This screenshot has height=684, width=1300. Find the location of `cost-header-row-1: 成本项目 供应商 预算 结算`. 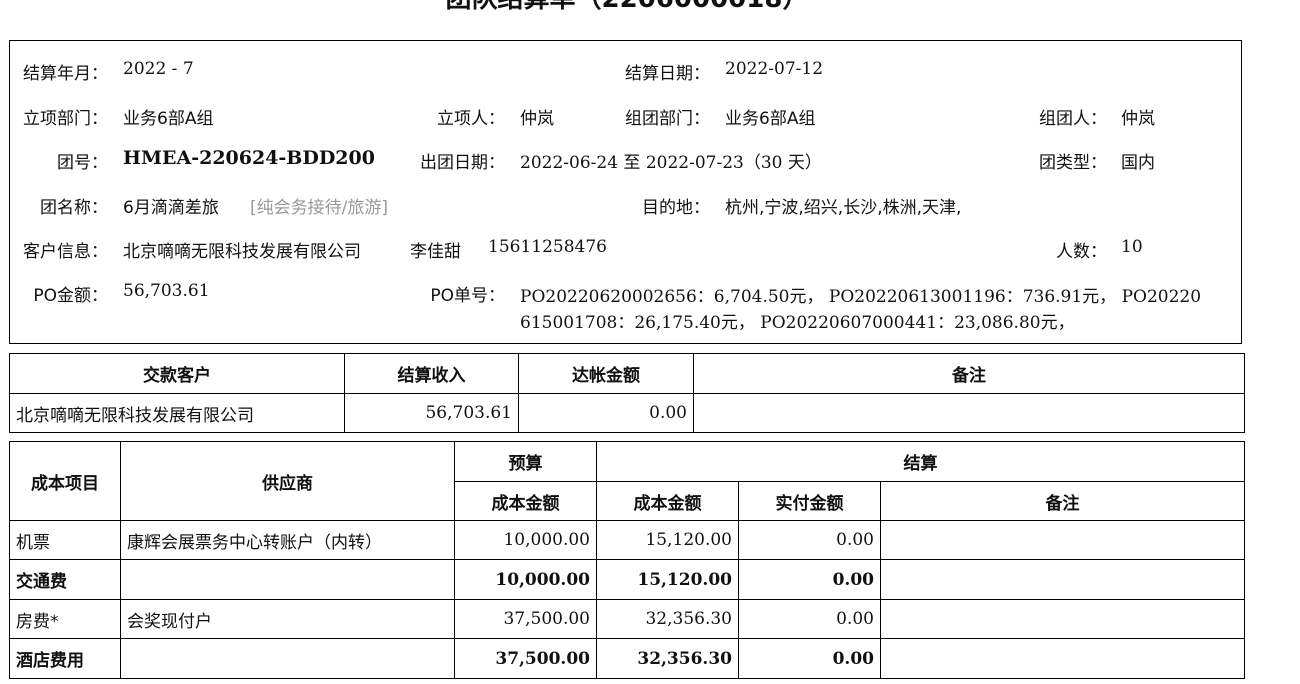

cost-header-row-1: 成本项目 供应商 预算 结算 is located at coordinates (627, 481).